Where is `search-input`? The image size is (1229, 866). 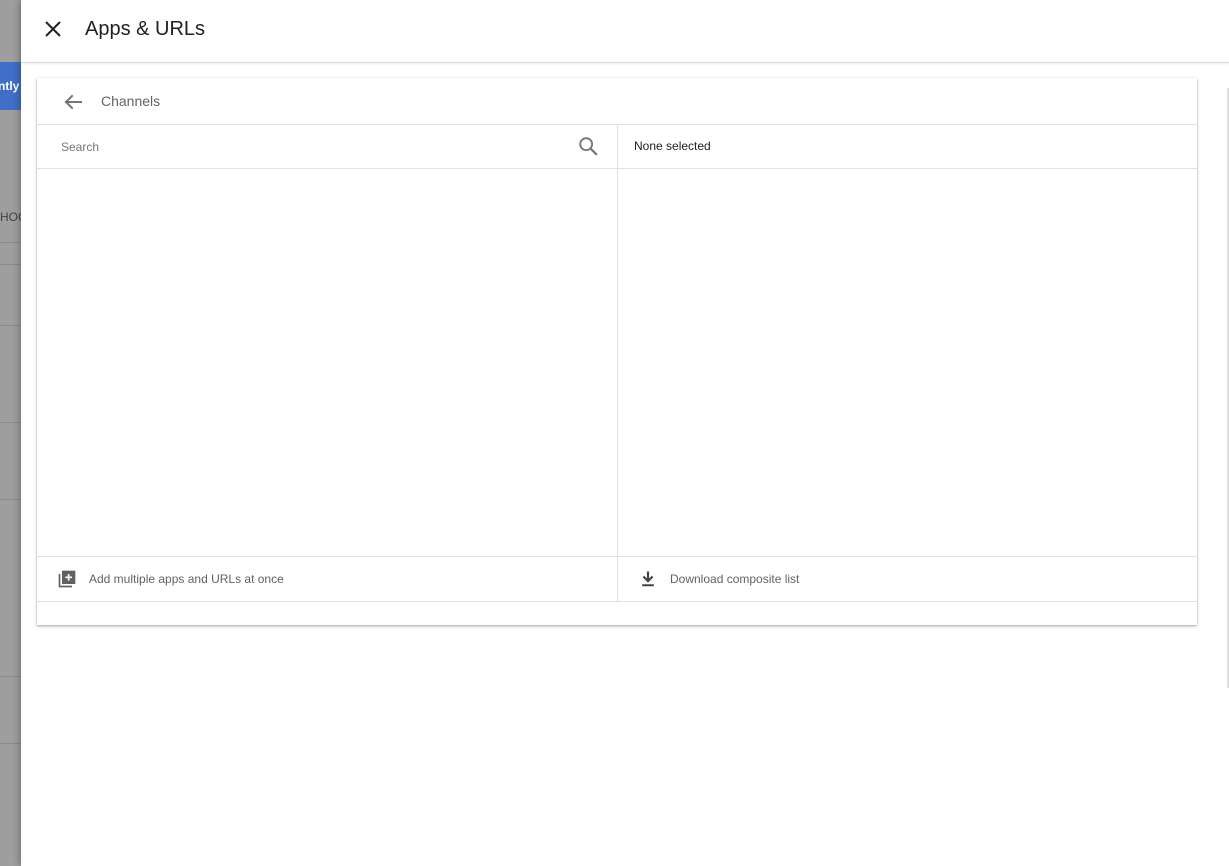
search-input is located at coordinates (311, 147).